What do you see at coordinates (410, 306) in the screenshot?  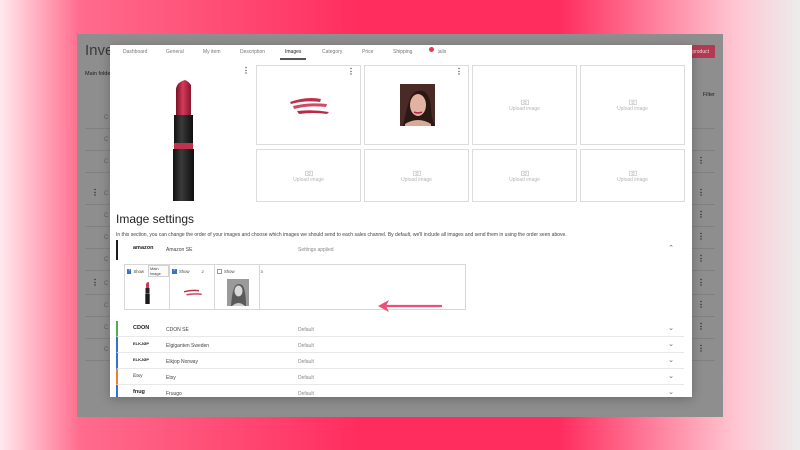 I see `annotation-arrow-icon` at bounding box center [410, 306].